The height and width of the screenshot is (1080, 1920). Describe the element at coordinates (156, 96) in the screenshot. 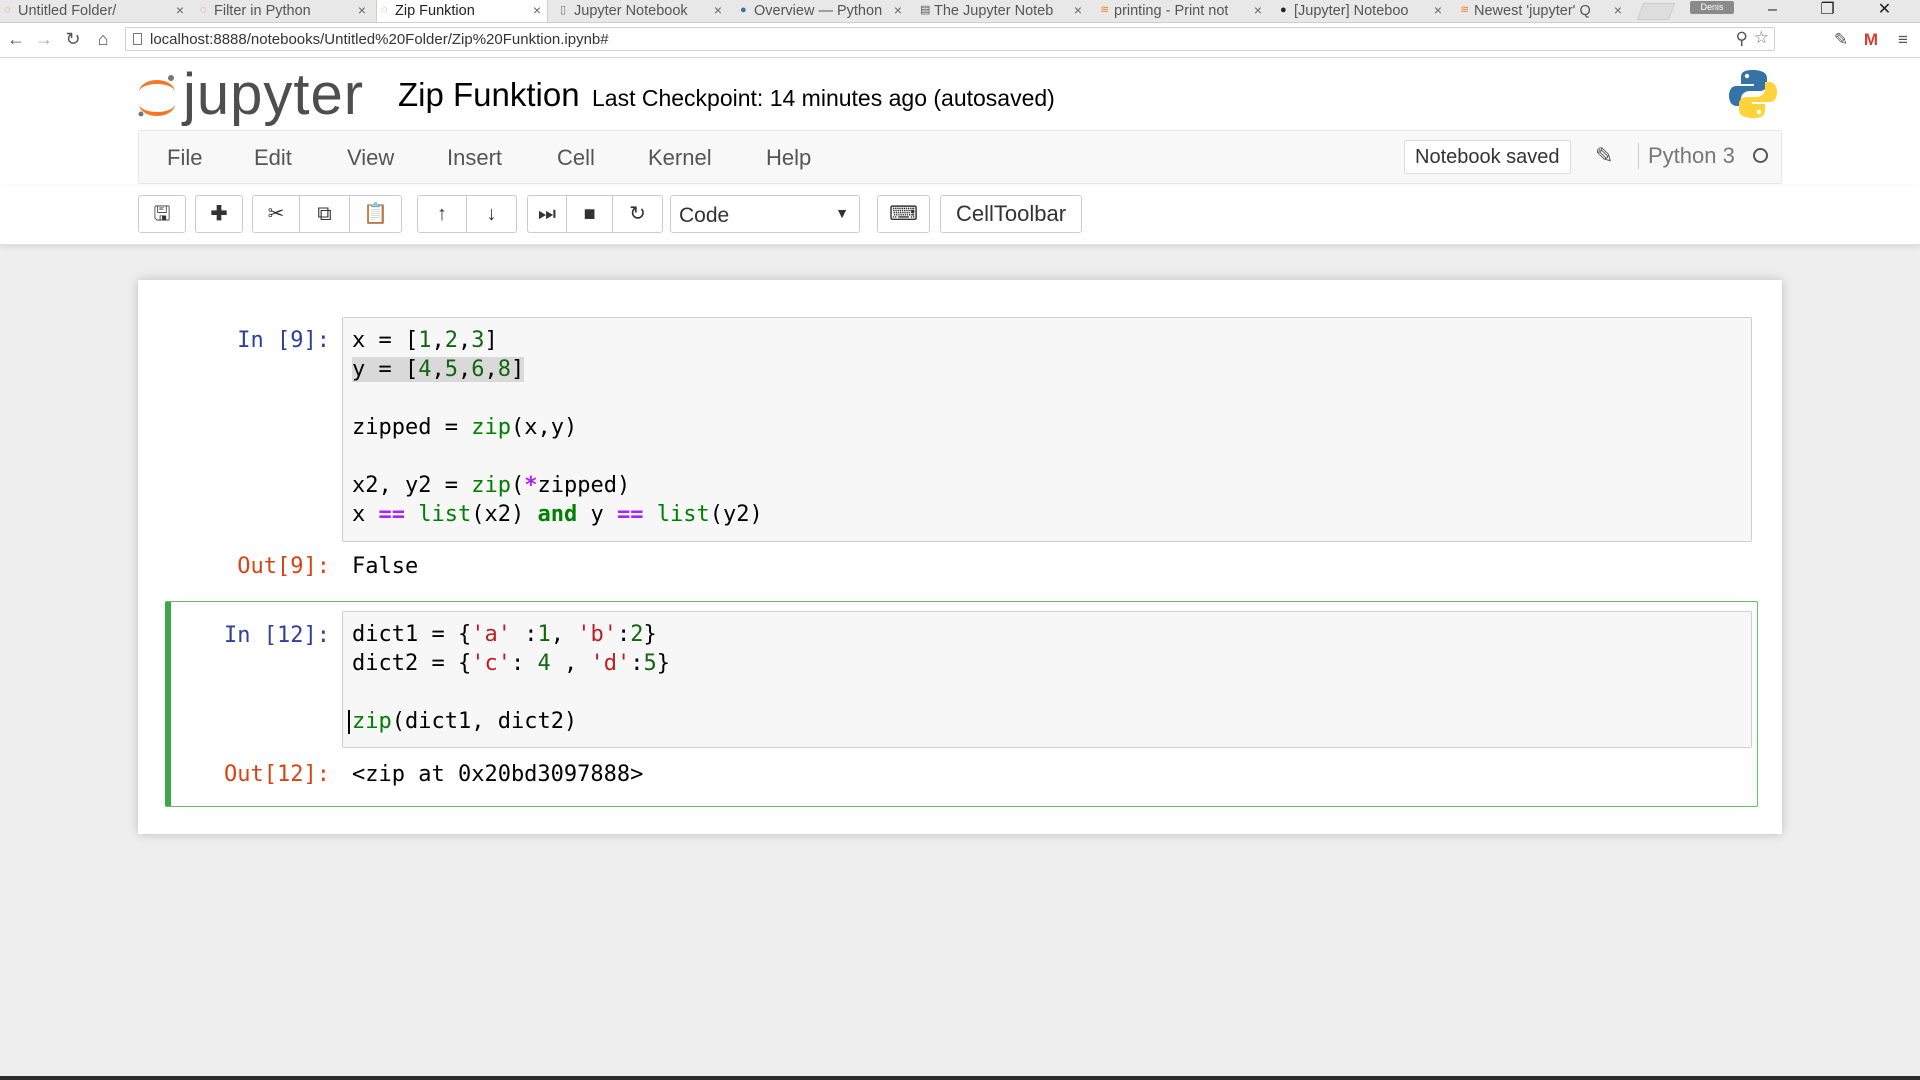

I see `jupyter-logo-icon` at that location.